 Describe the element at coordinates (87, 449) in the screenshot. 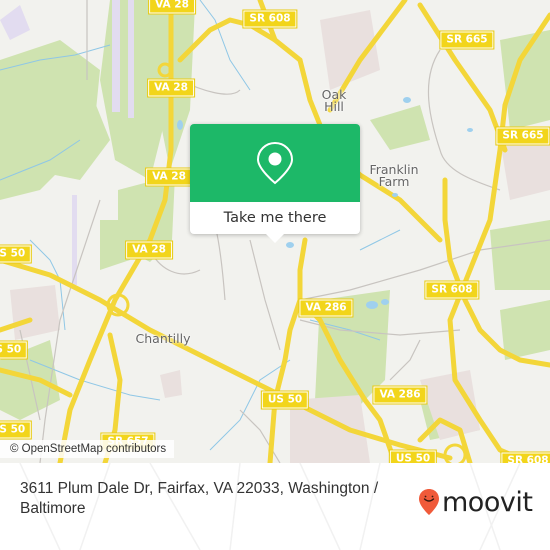

I see `map-attribution: © OpenStreetMap contributors` at that location.